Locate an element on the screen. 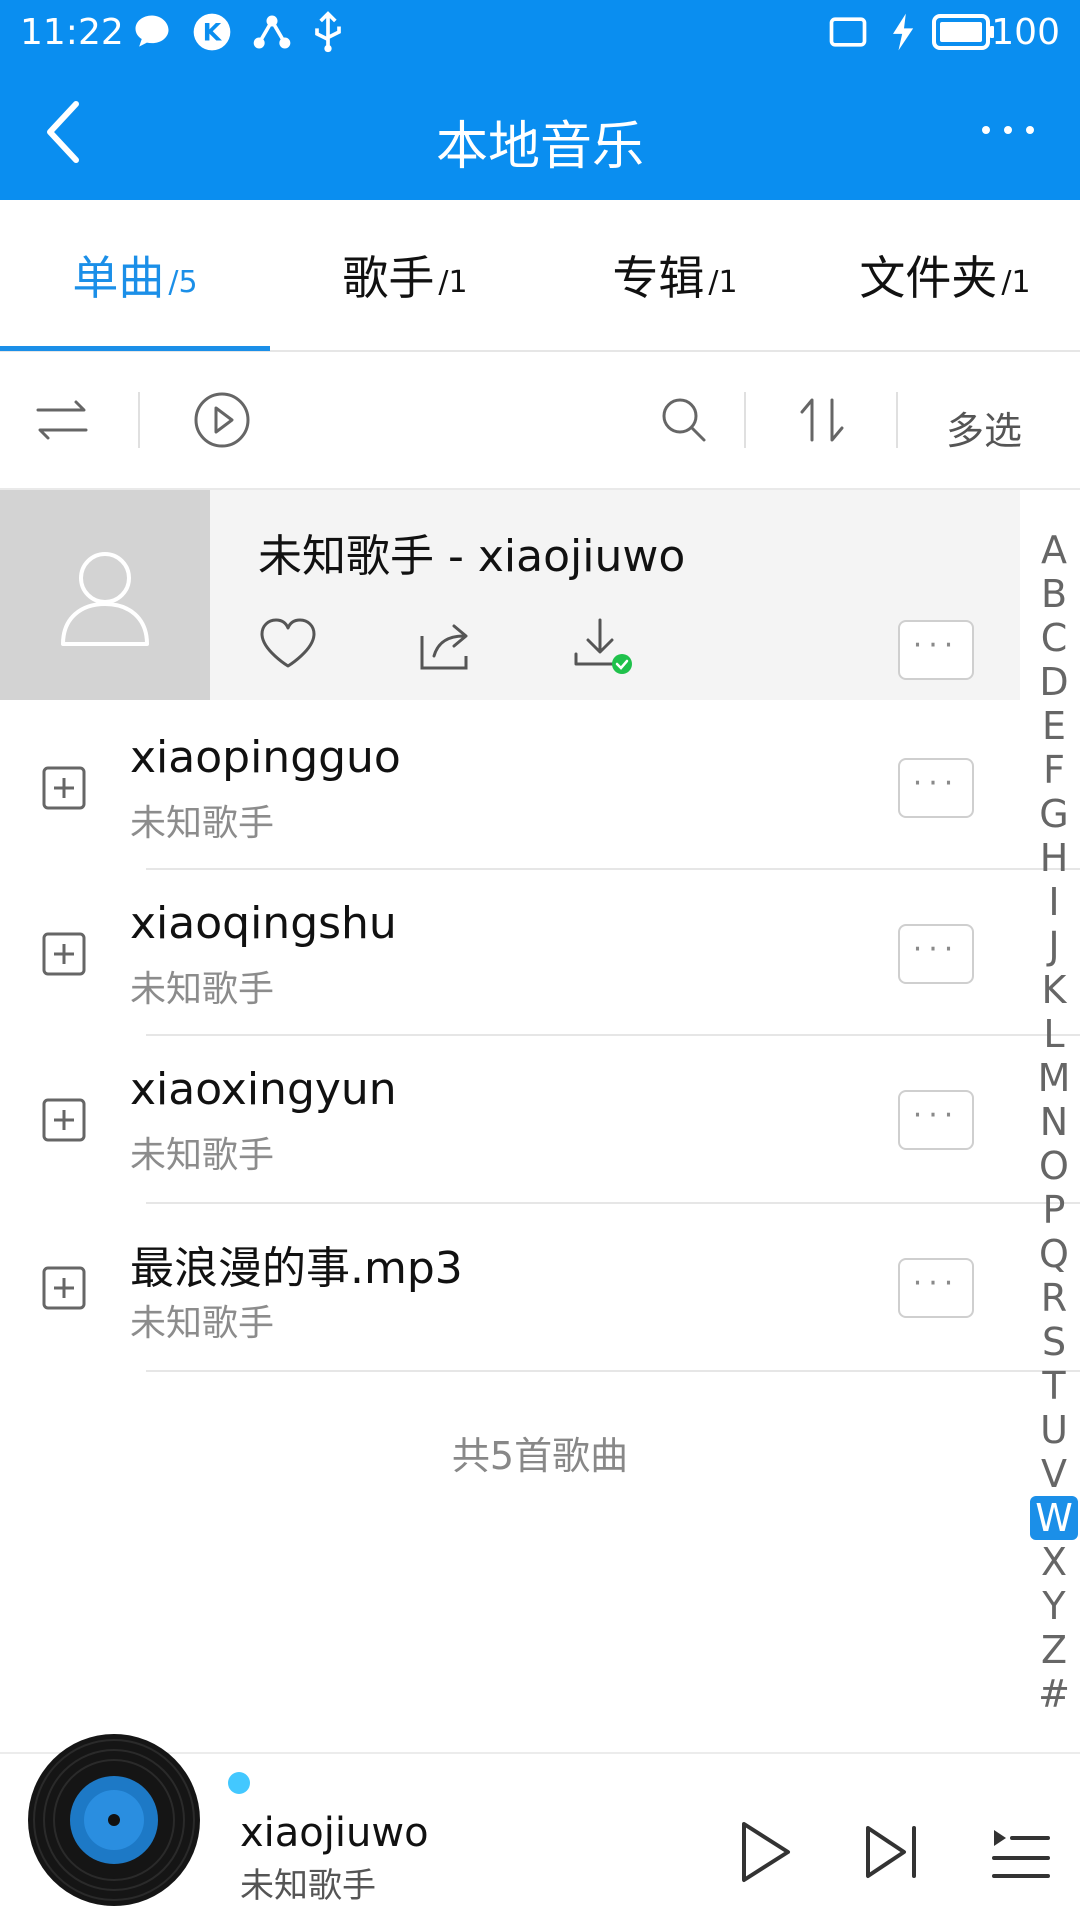 The height and width of the screenshot is (1922, 1080). index-letter: B is located at coordinates (1054, 594).